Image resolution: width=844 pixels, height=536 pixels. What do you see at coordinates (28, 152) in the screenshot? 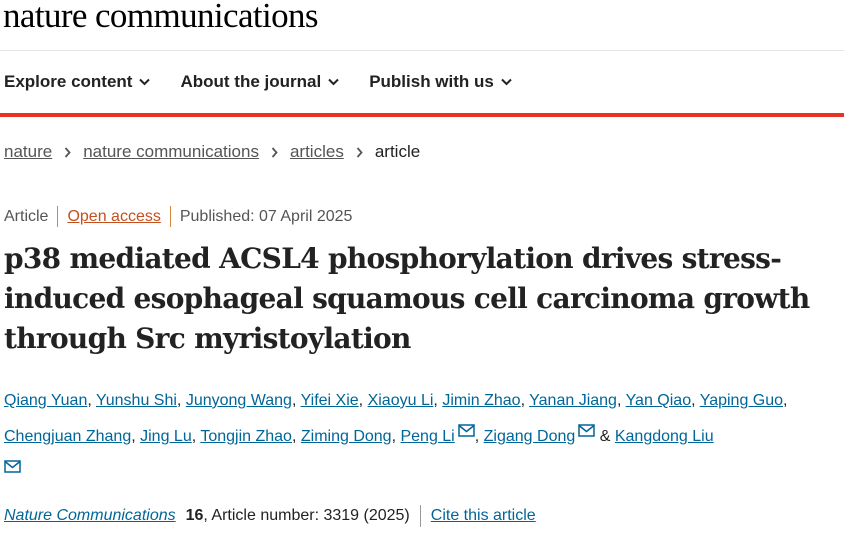
I see `breadcrumb-nature: nature` at bounding box center [28, 152].